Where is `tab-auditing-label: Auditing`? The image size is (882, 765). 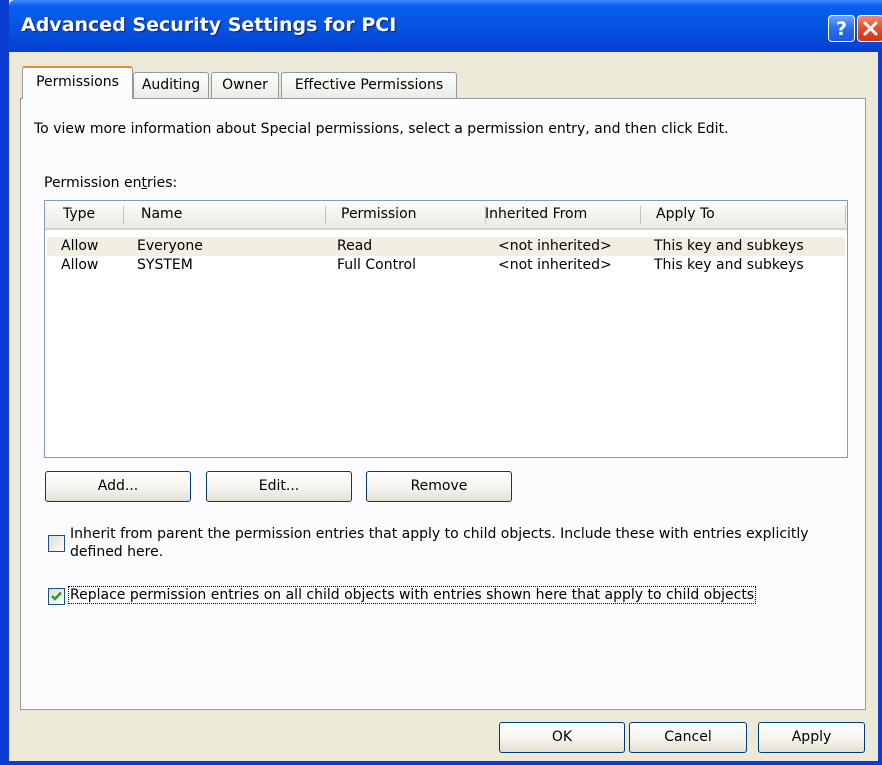 tab-auditing-label: Auditing is located at coordinates (171, 85).